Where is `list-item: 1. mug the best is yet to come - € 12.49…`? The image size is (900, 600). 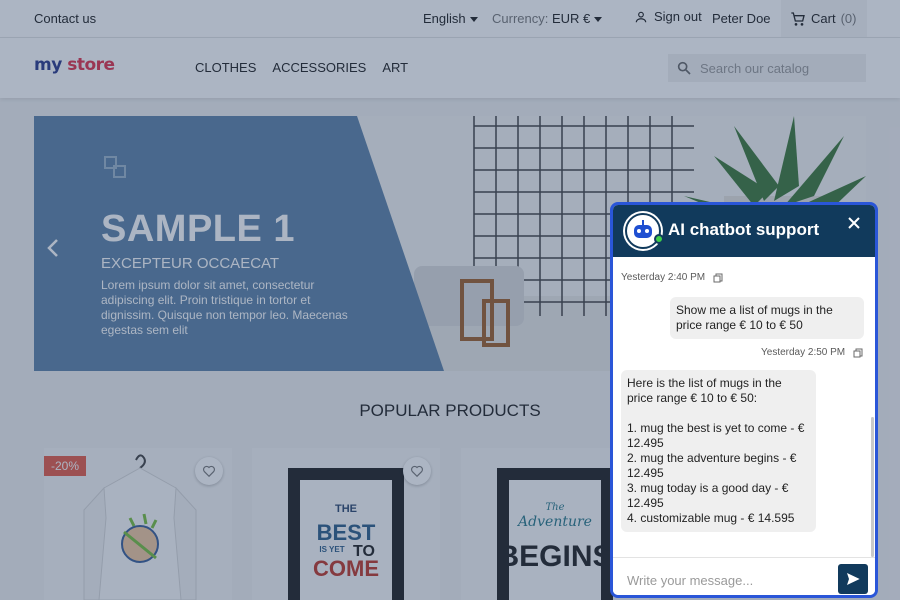 list-item: 1. mug the best is yet to come - € 12.49… is located at coordinates (716, 435).